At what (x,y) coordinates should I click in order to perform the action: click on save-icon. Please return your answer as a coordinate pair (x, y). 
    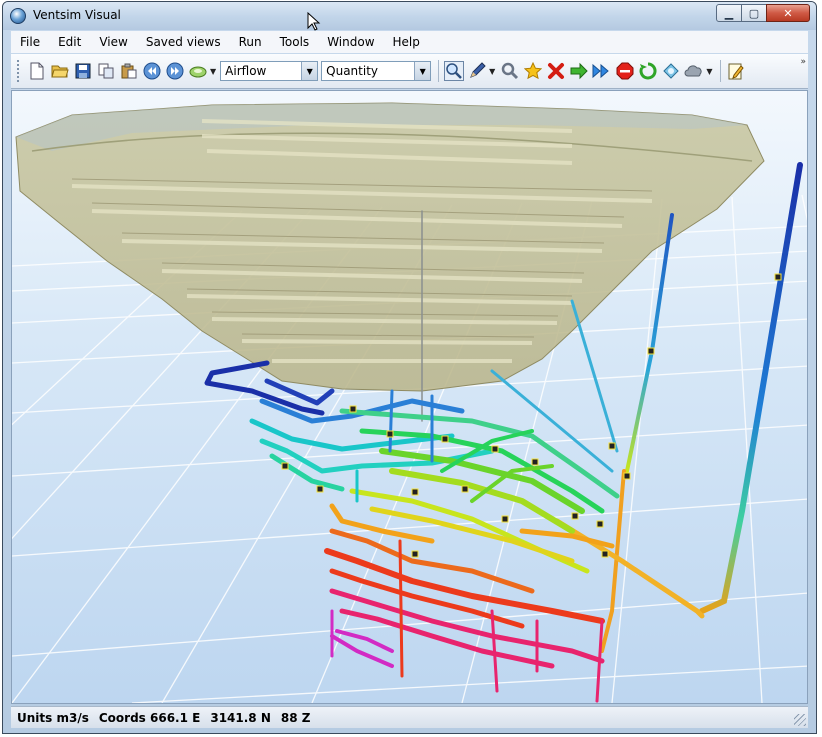
    Looking at the image, I should click on (83, 71).